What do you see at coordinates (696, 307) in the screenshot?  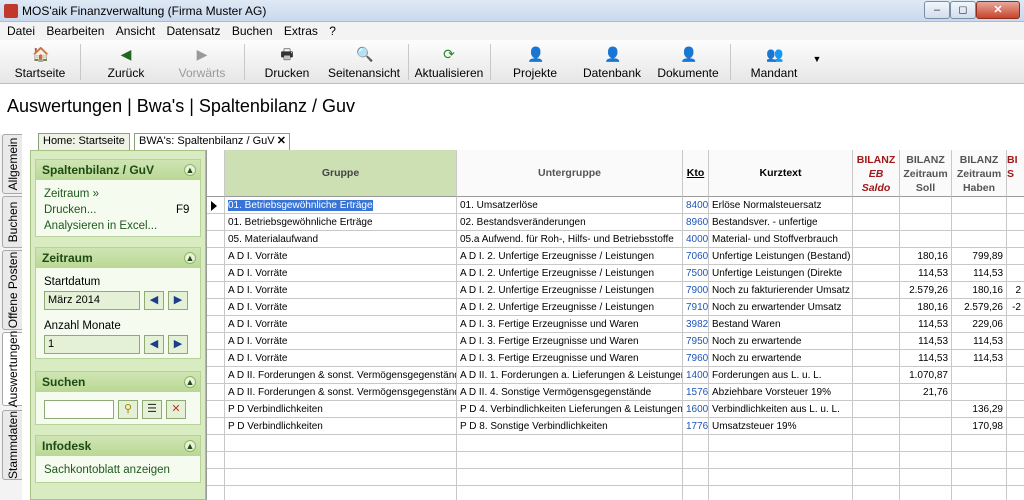 I see `cell-kto: 7910` at bounding box center [696, 307].